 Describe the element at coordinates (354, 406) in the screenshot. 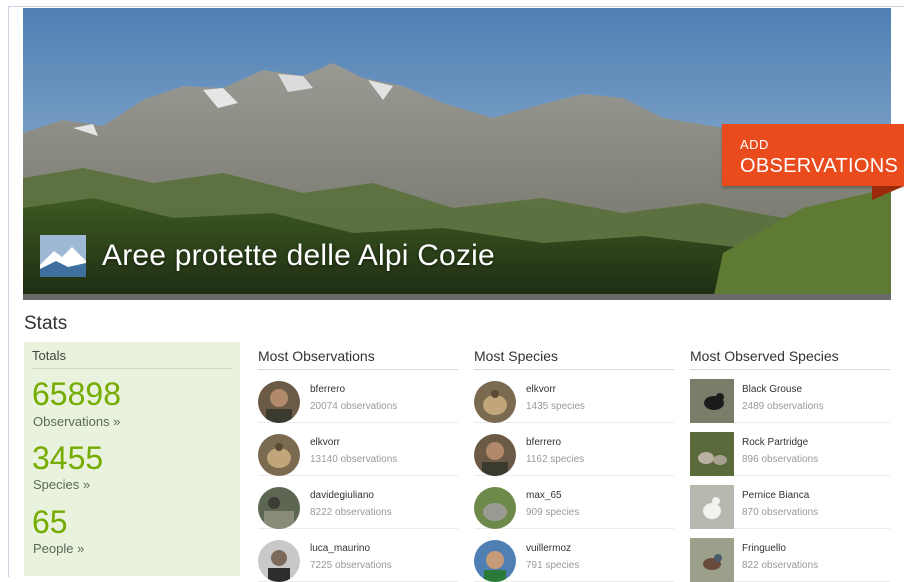

I see `observation-count: 20074 observations` at that location.